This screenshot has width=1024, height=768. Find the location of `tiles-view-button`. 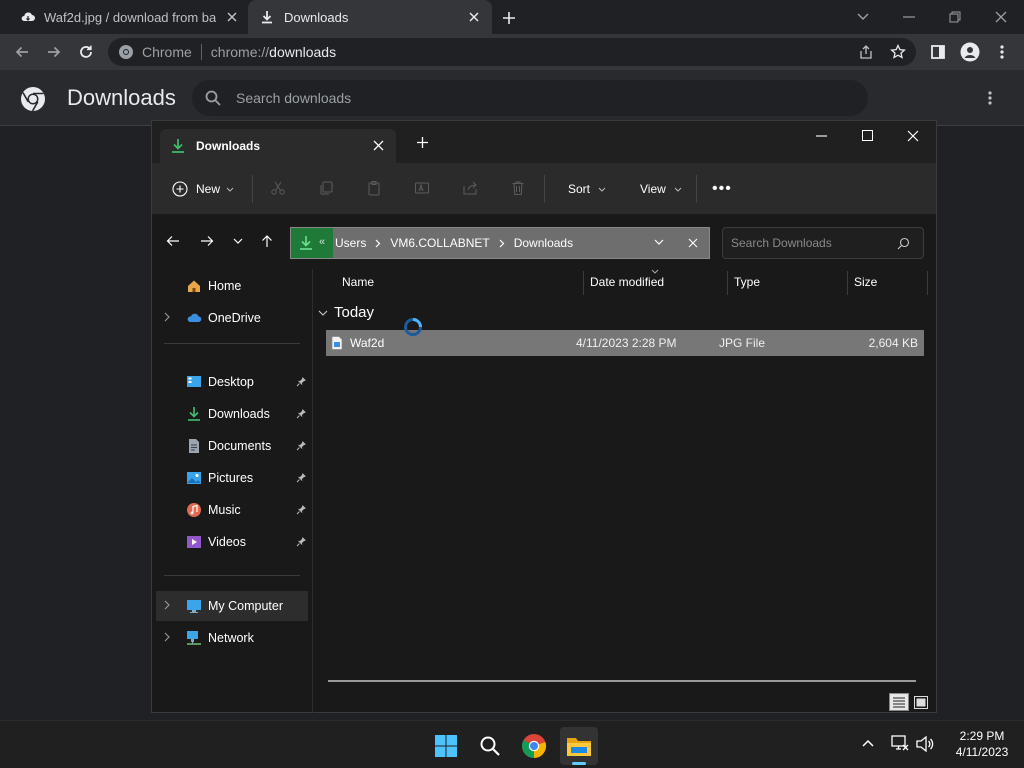

tiles-view-button is located at coordinates (921, 702).